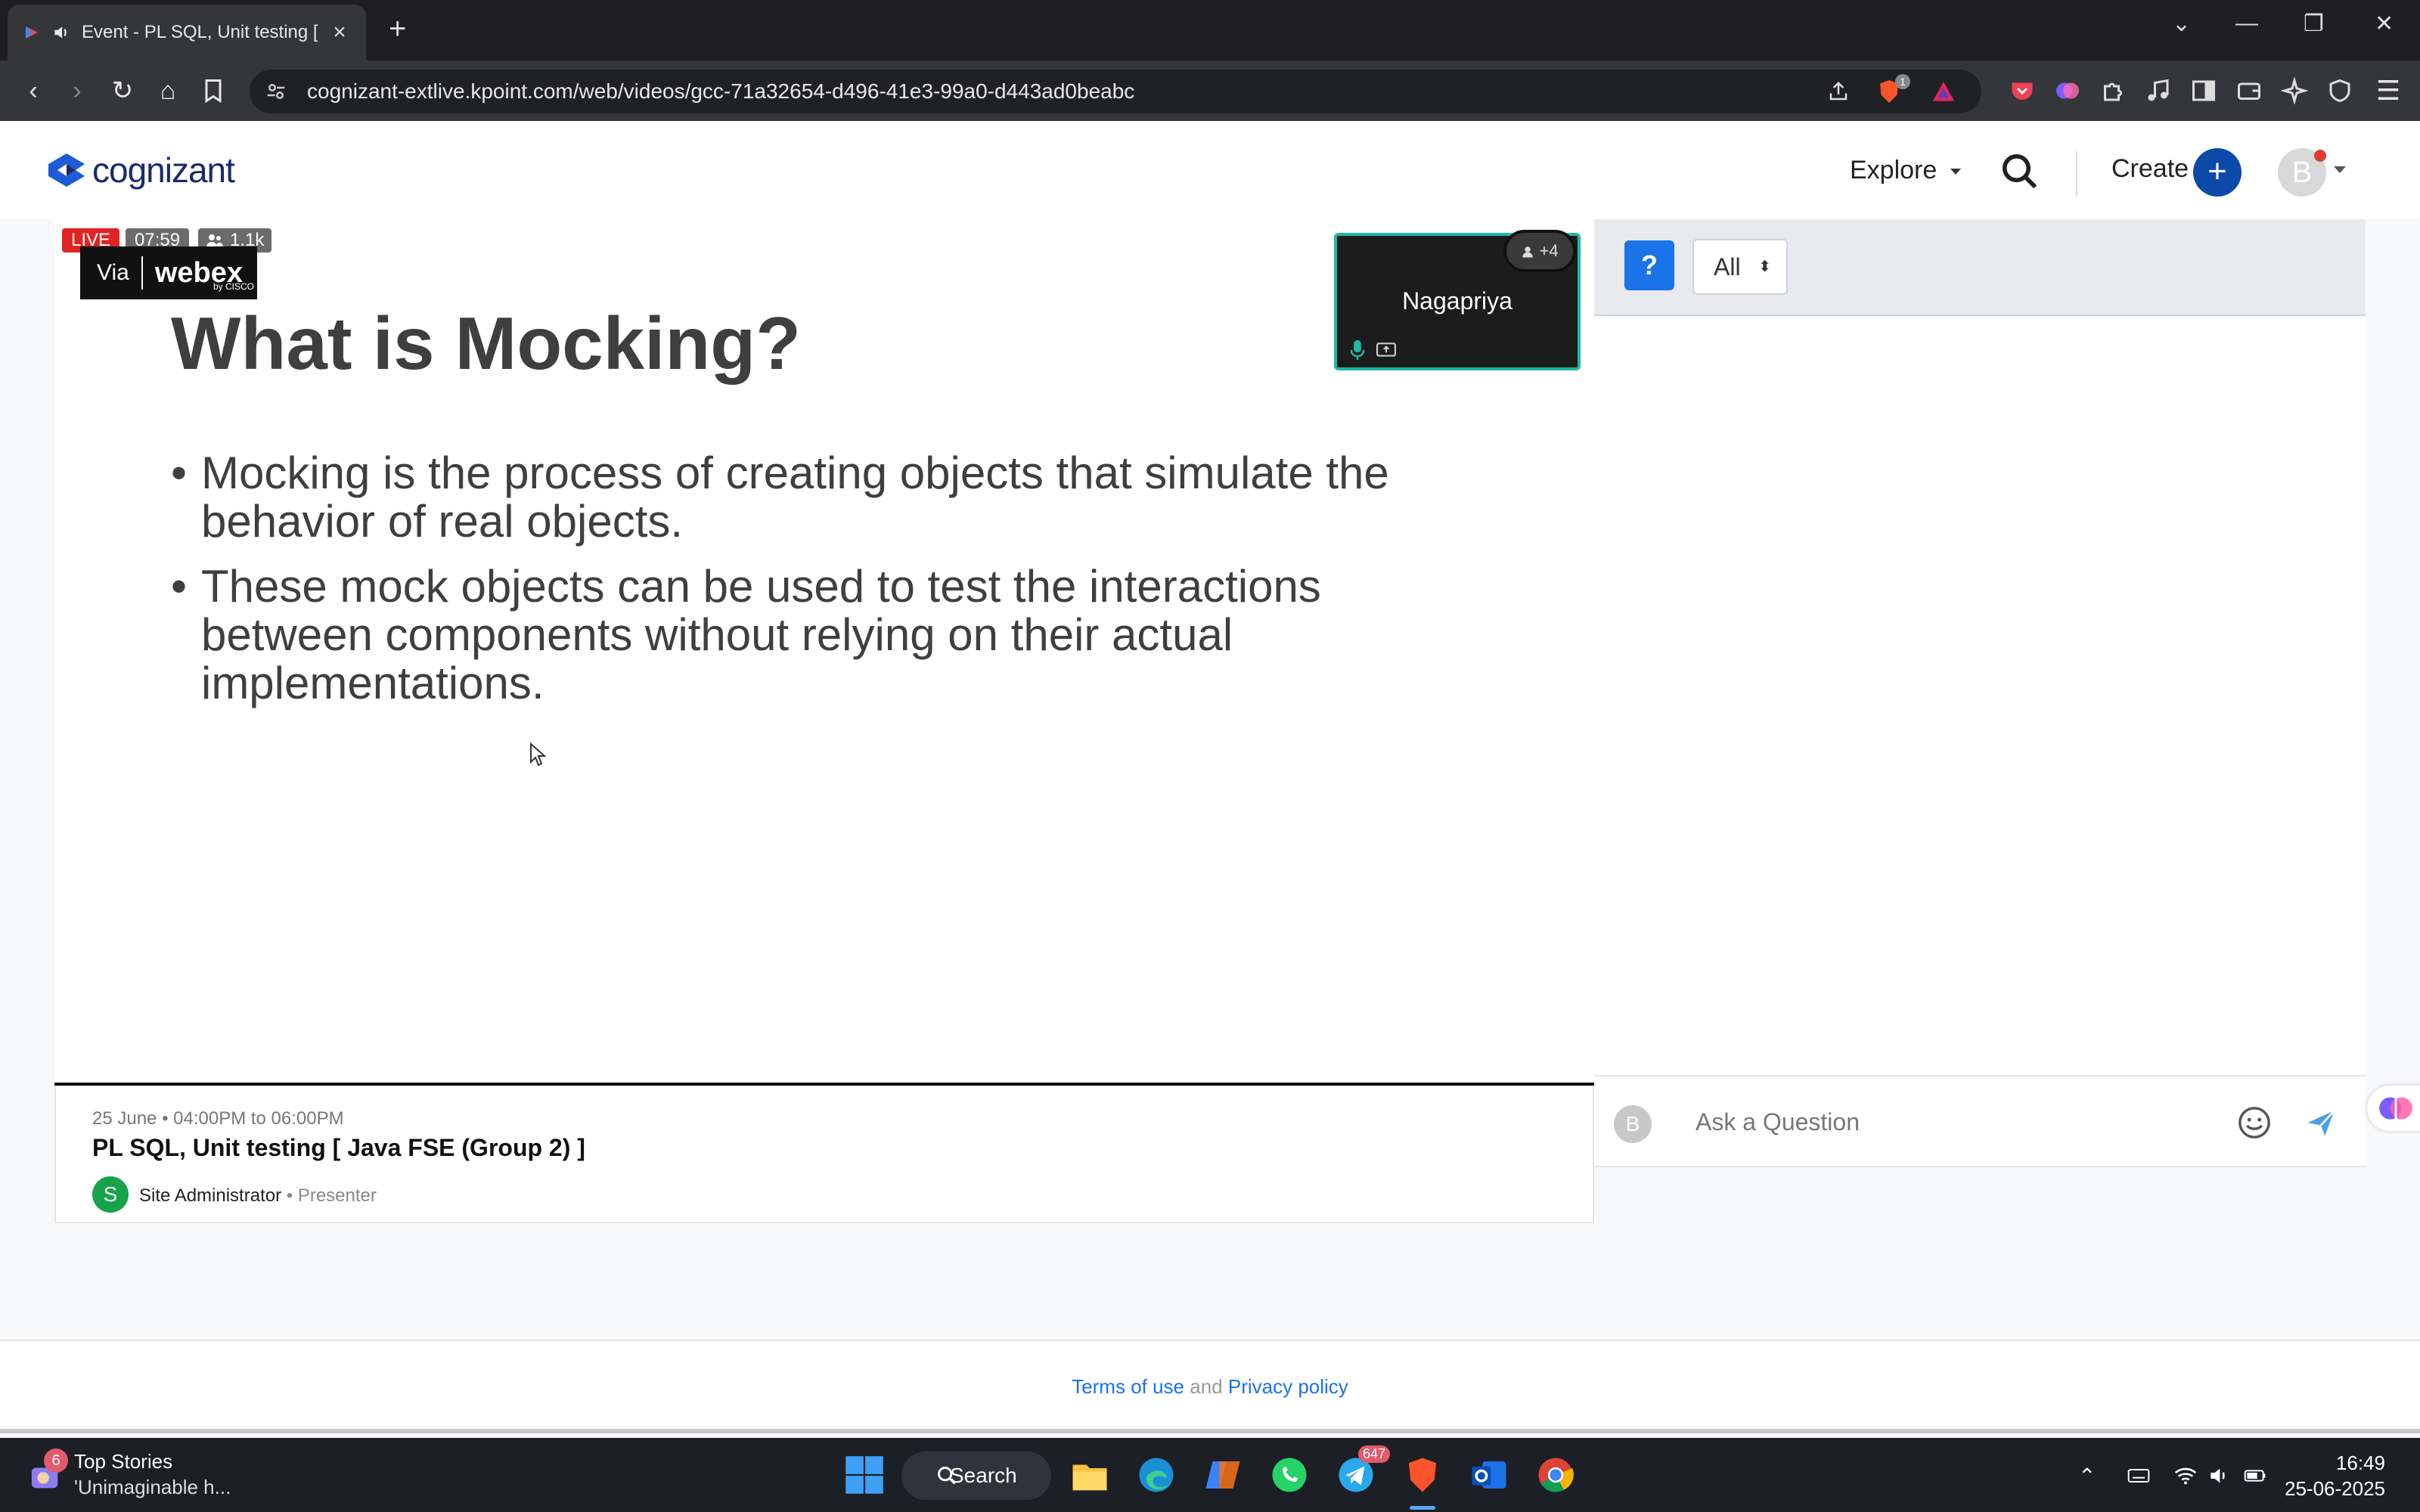 The height and width of the screenshot is (1512, 2420). I want to click on media-music-icon, so click(2158, 90).